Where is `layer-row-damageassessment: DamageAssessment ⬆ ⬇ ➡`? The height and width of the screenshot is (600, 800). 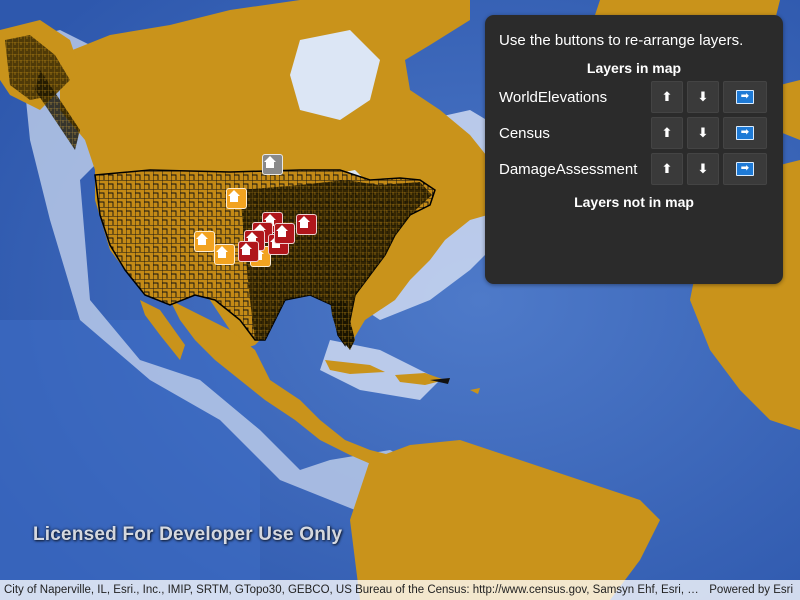 layer-row-damageassessment: DamageAssessment ⬆ ⬇ ➡ is located at coordinates (634, 170).